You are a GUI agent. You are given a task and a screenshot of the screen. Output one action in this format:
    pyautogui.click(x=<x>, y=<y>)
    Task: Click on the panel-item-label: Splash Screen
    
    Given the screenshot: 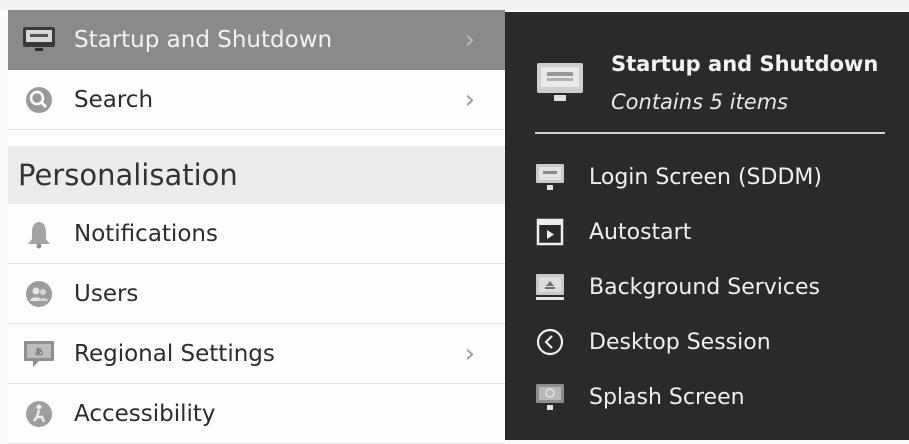 What is the action you would take?
    pyautogui.click(x=667, y=397)
    